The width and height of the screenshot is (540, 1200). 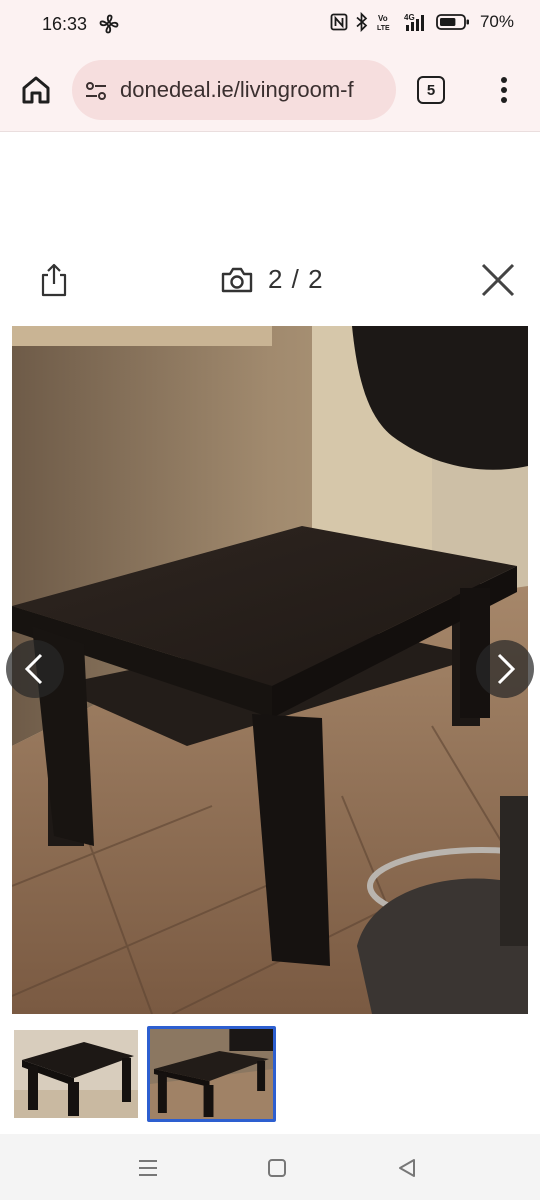 I want to click on chevron-right-icon, so click(x=506, y=669).